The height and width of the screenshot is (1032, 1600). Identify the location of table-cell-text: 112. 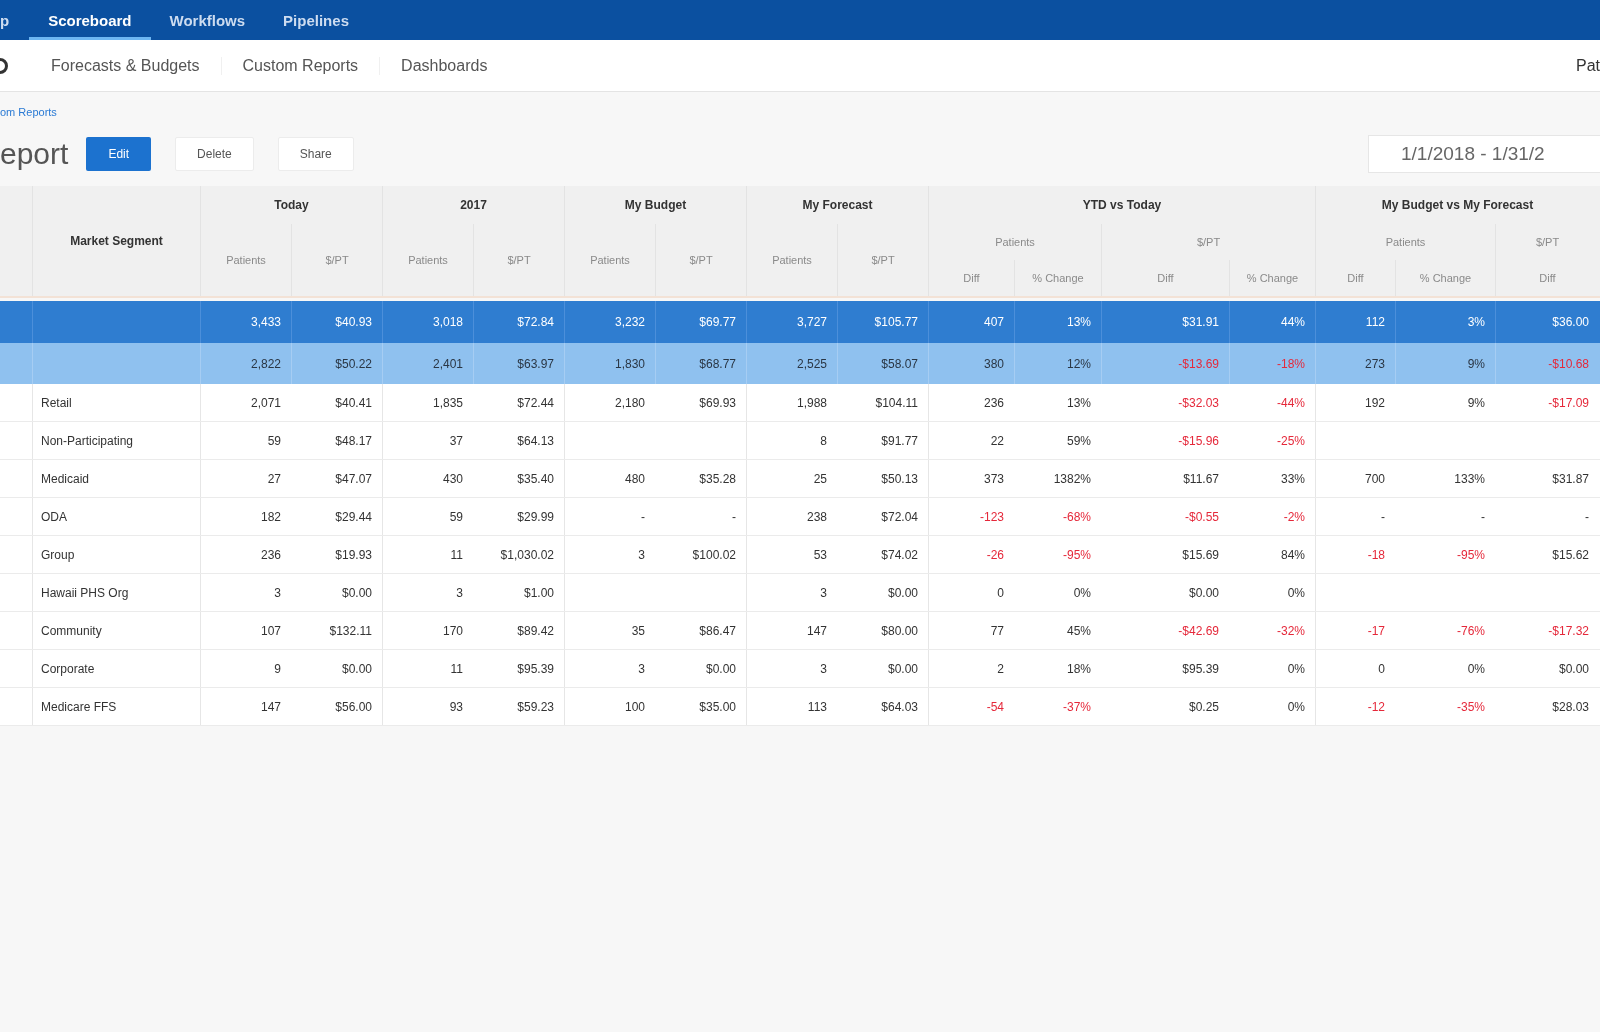
(1375, 322).